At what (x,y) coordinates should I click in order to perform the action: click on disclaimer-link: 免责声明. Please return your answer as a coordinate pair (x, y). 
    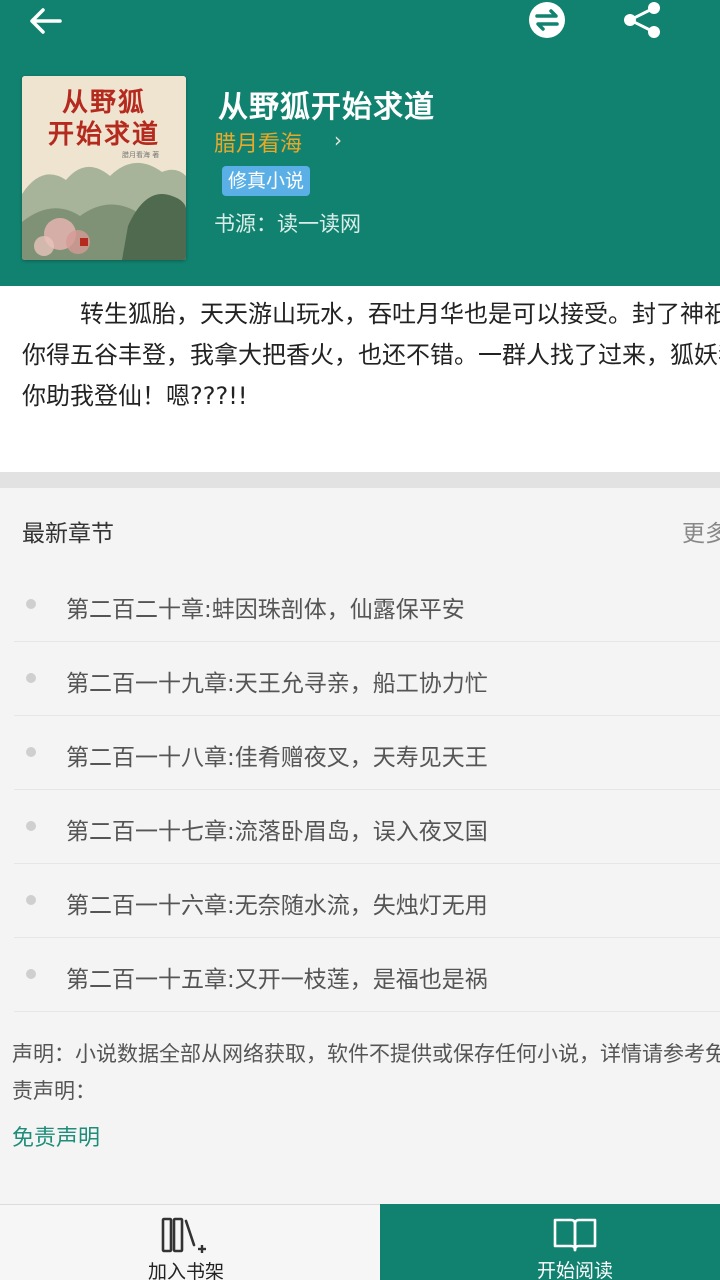
    Looking at the image, I should click on (56, 1136).